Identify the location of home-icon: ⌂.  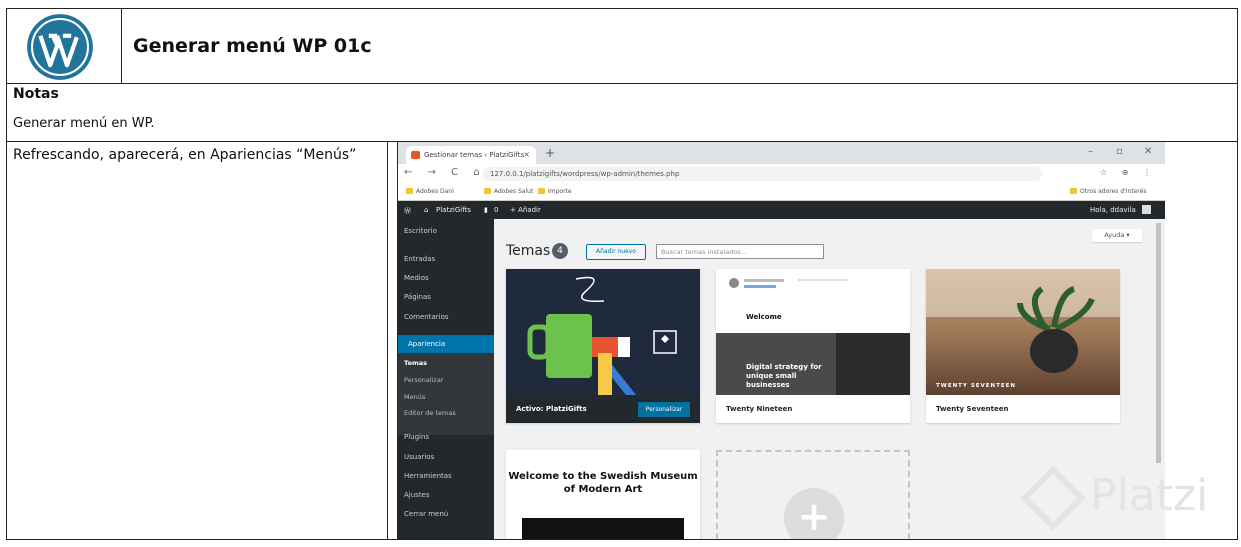
(426, 210).